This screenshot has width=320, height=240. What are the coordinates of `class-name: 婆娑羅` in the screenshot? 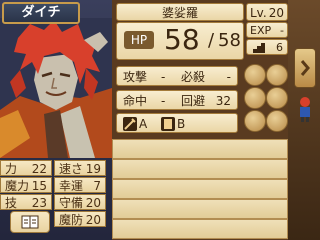 It's located at (179, 13).